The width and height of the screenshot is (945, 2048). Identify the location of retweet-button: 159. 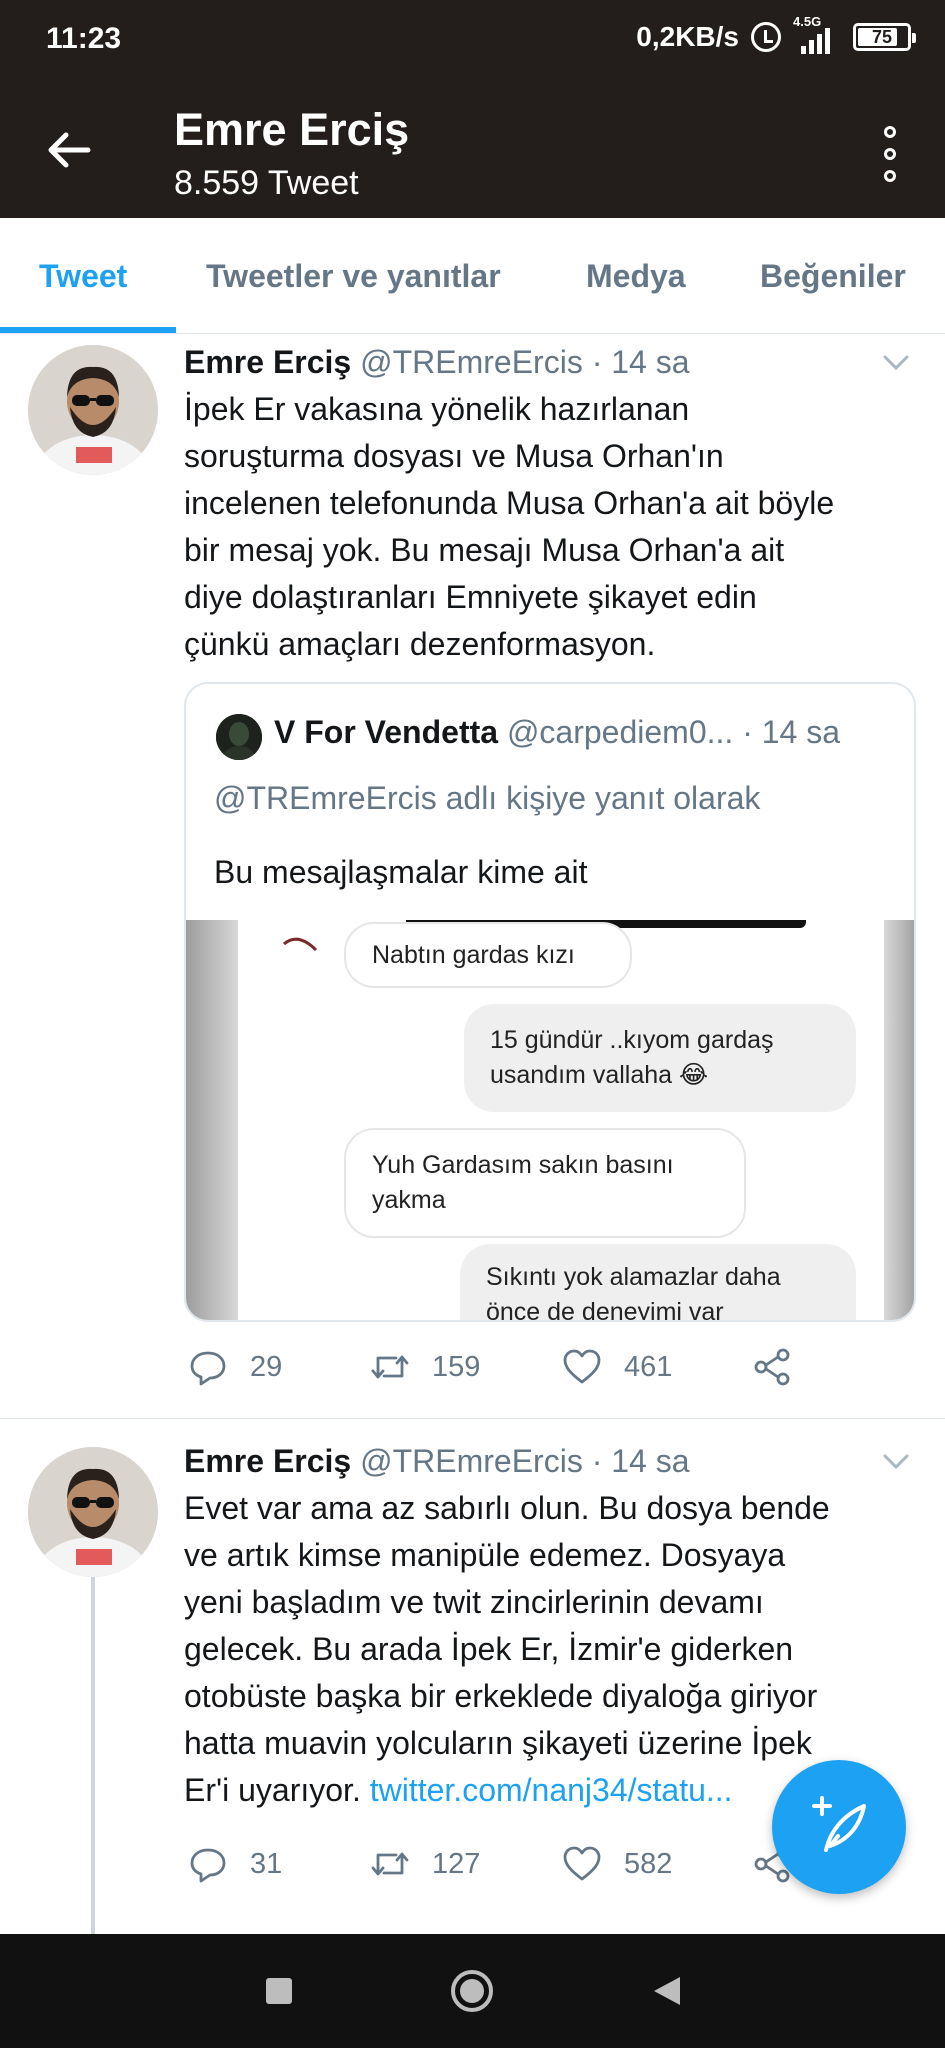
(425, 1367).